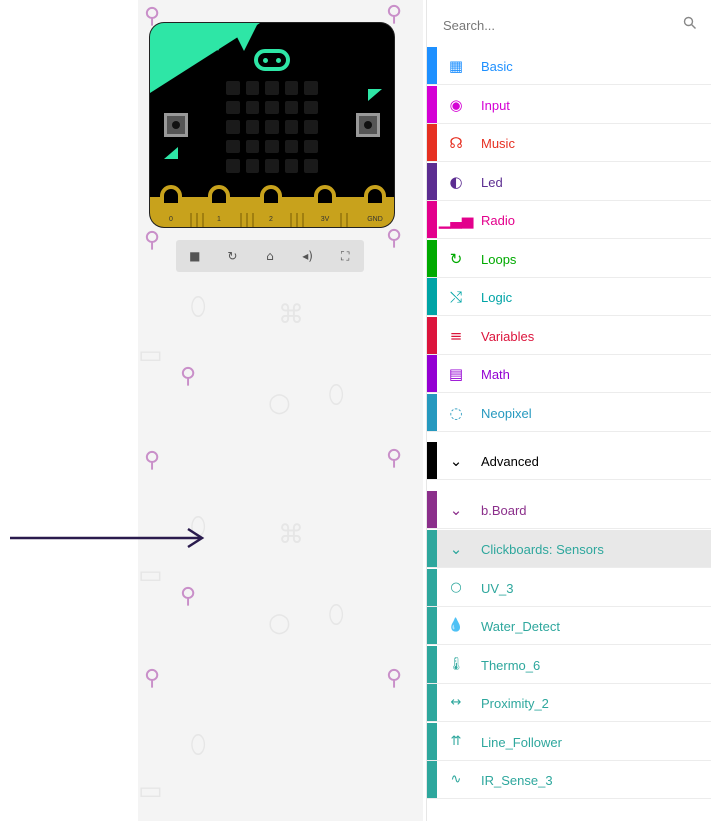 The width and height of the screenshot is (711, 821). Describe the element at coordinates (456, 335) in the screenshot. I see `lines-icon: ≡` at that location.